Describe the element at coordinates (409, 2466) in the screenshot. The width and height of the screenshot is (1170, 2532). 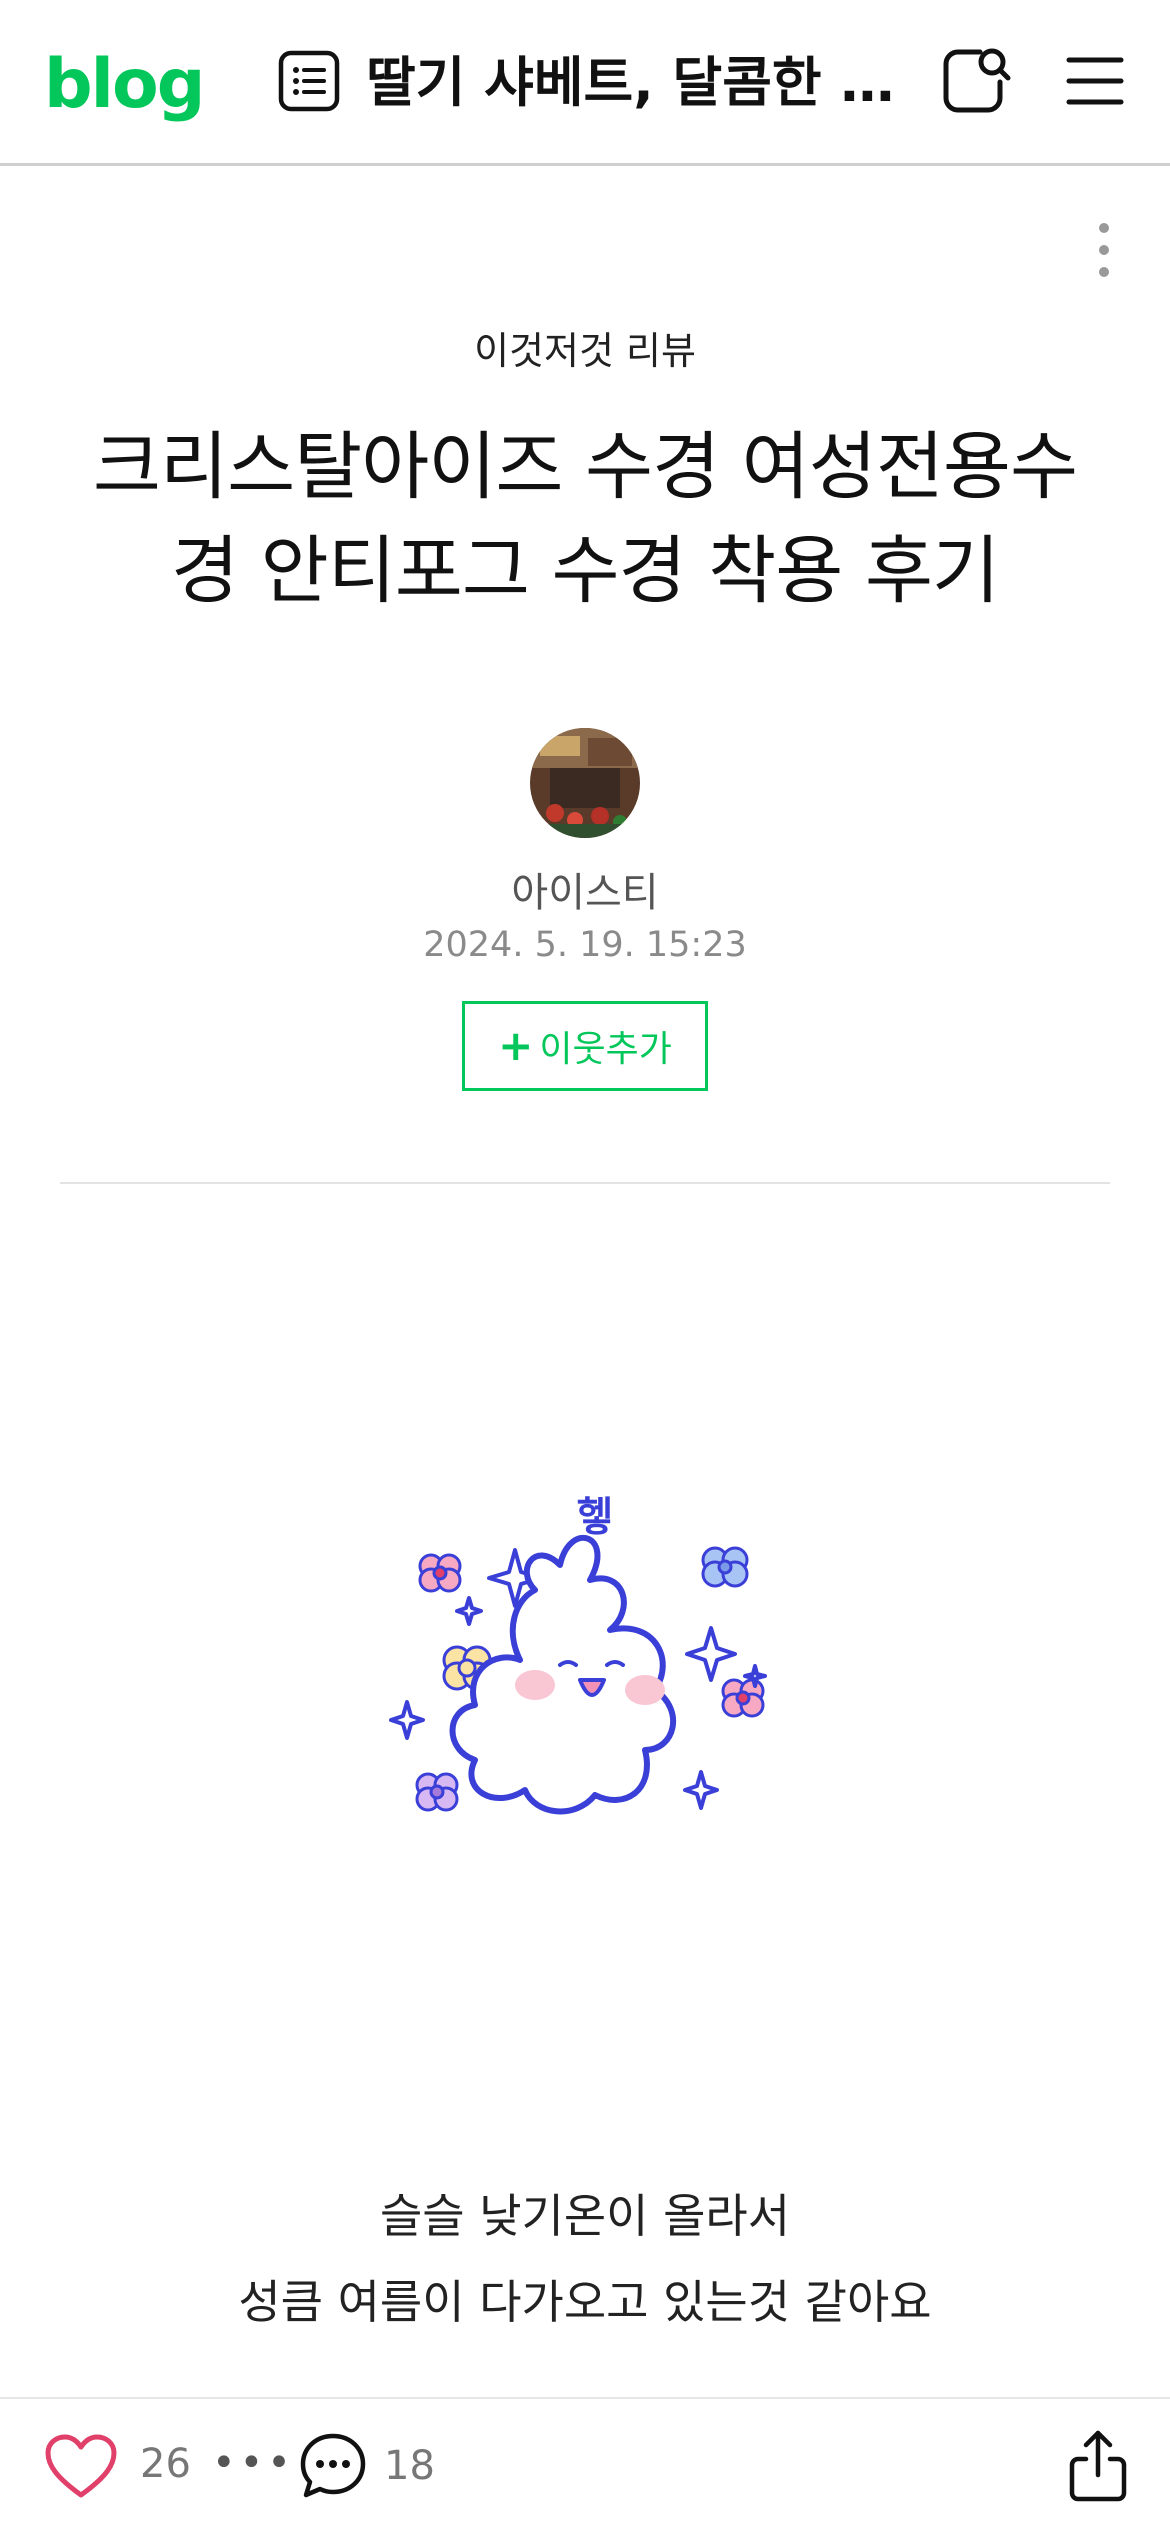
I see `comment-count: 18` at that location.